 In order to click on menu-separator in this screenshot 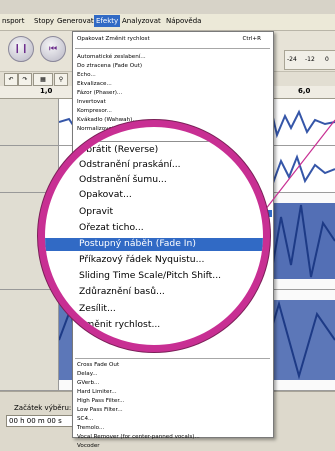, I will do `click(154, 141)`.